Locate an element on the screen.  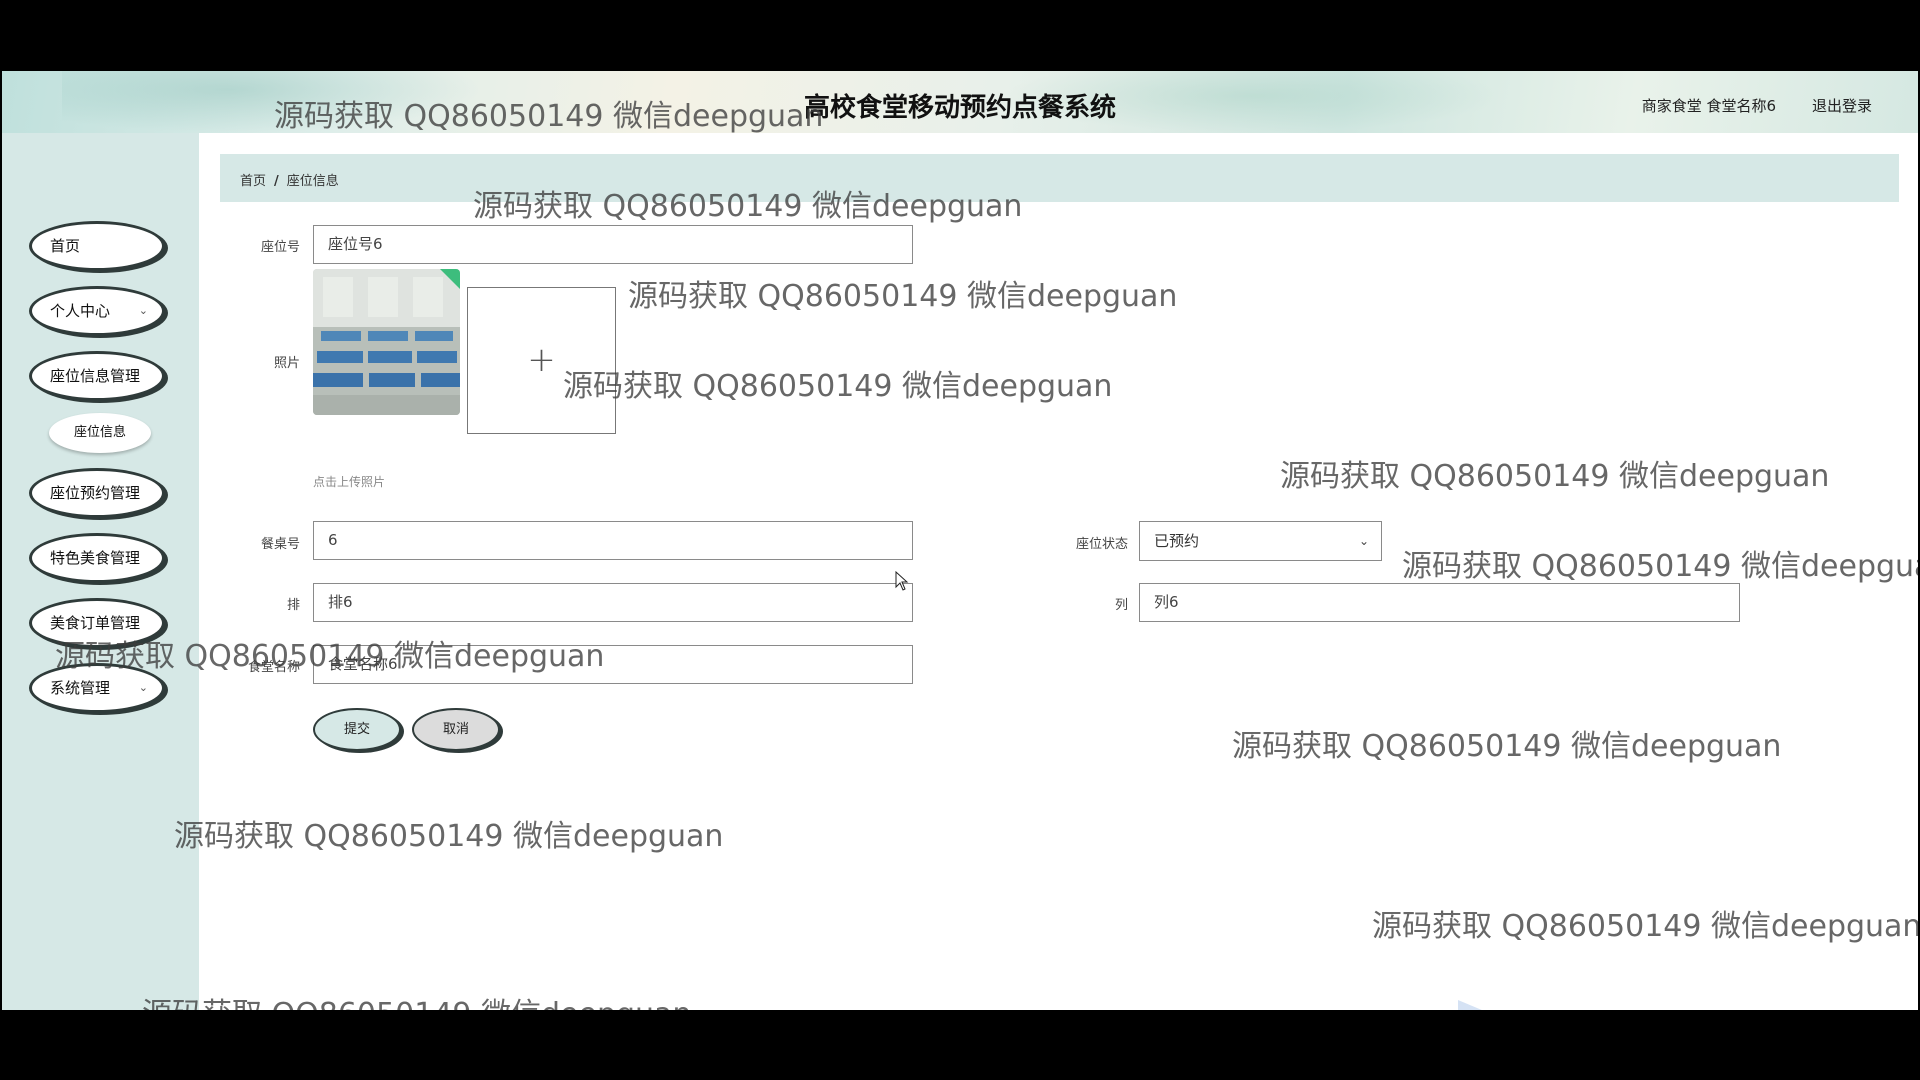
breadcrumb-current: 座位信息 is located at coordinates (312, 181).